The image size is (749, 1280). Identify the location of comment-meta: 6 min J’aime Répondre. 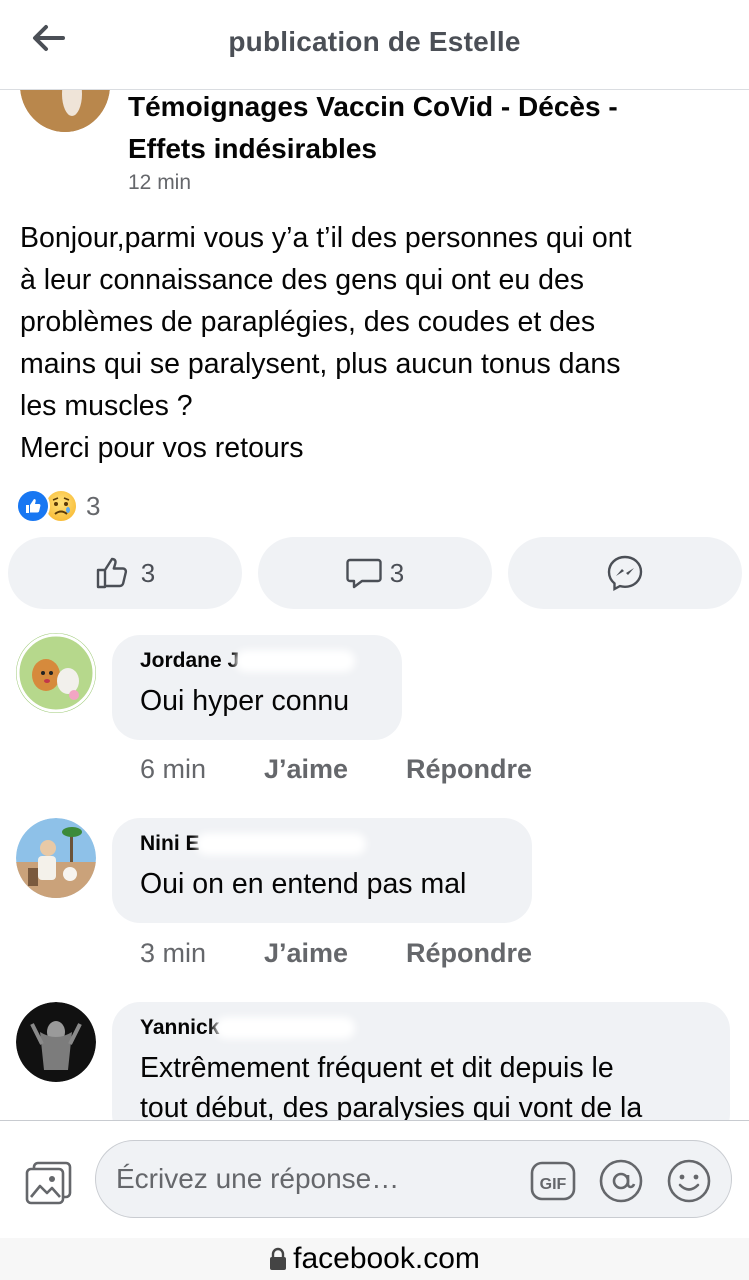
(336, 769).